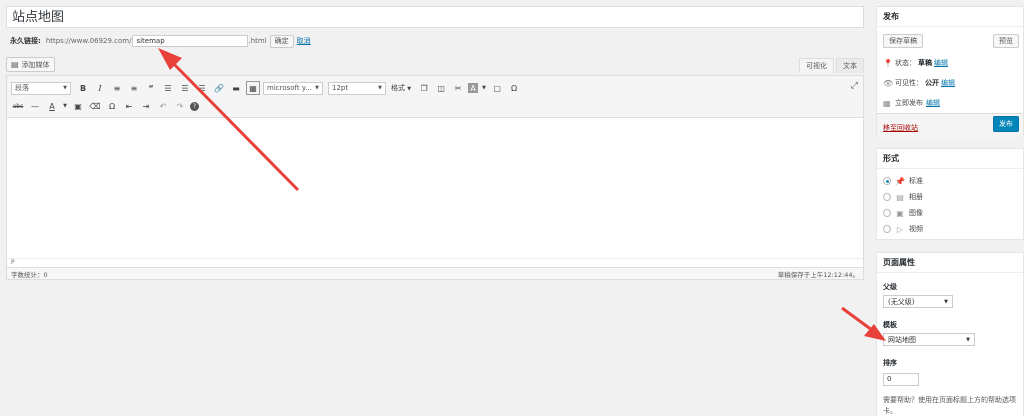 This screenshot has width=1024, height=416. What do you see at coordinates (950, 194) in the screenshot?
I see `format-box: 形式 📌 标准 ▤ 相册 ▣ 图像 ▷ 视频` at bounding box center [950, 194].